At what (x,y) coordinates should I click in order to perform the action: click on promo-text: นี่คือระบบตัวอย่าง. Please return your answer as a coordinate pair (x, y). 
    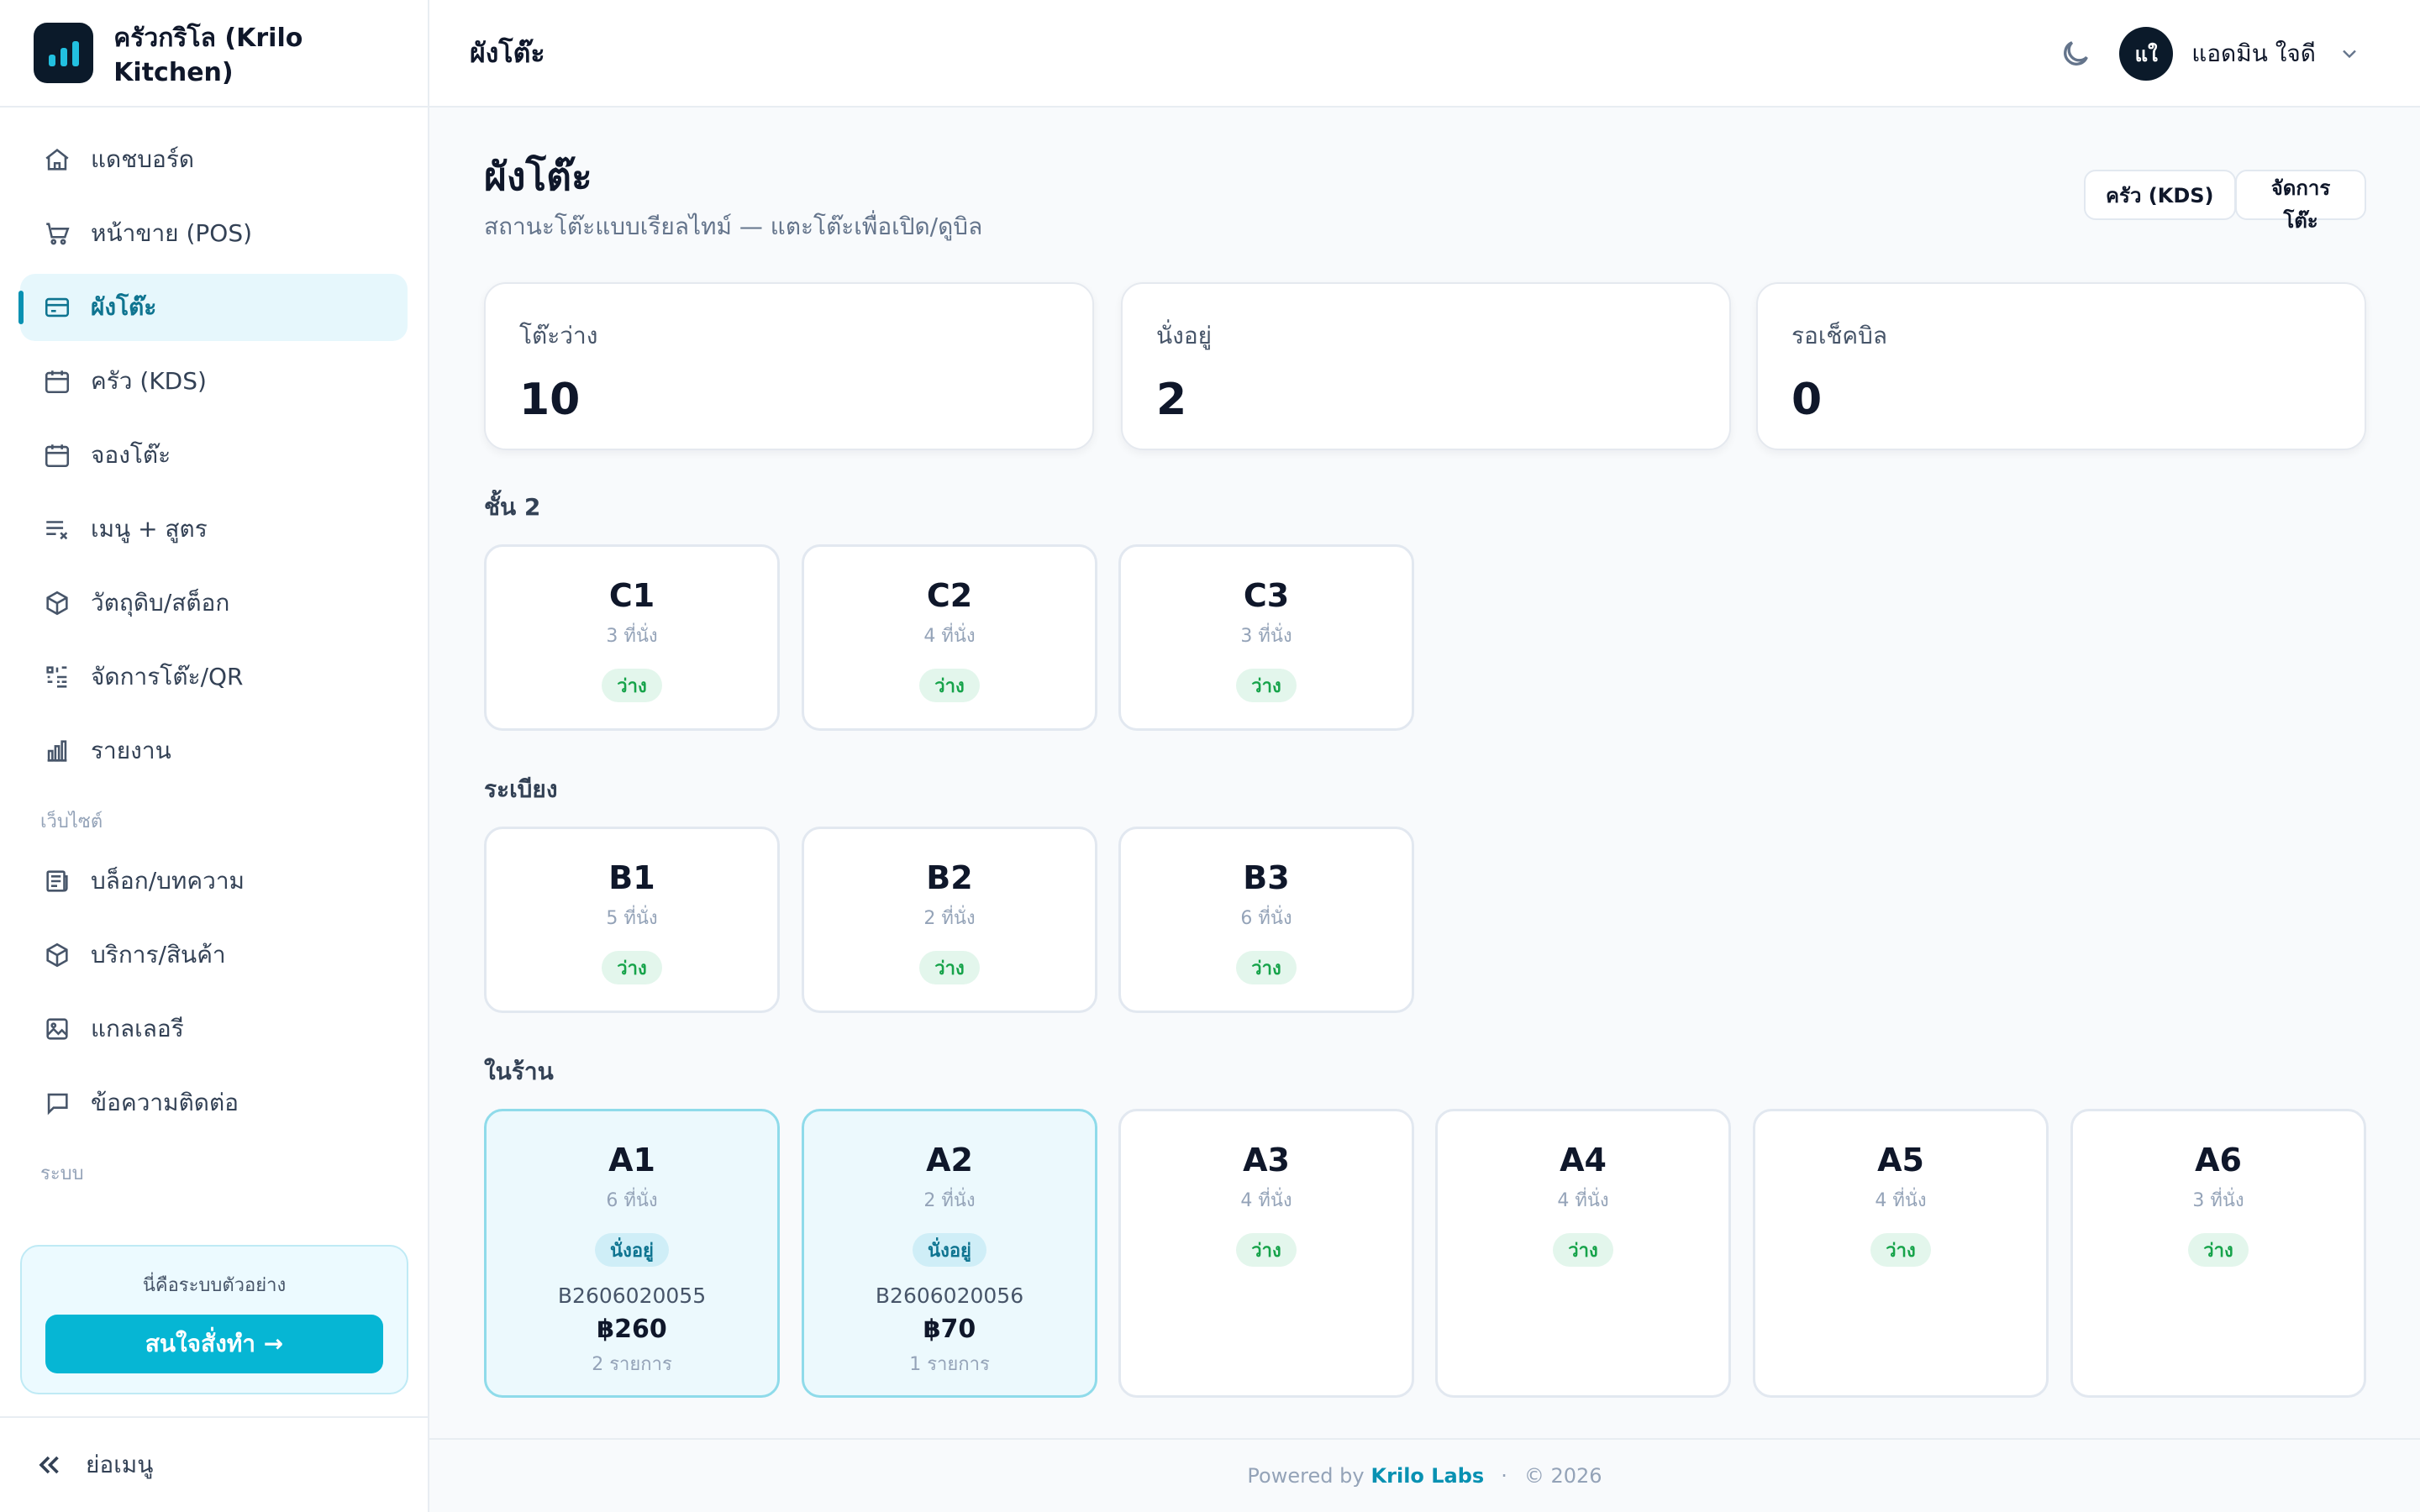
    Looking at the image, I should click on (214, 1285).